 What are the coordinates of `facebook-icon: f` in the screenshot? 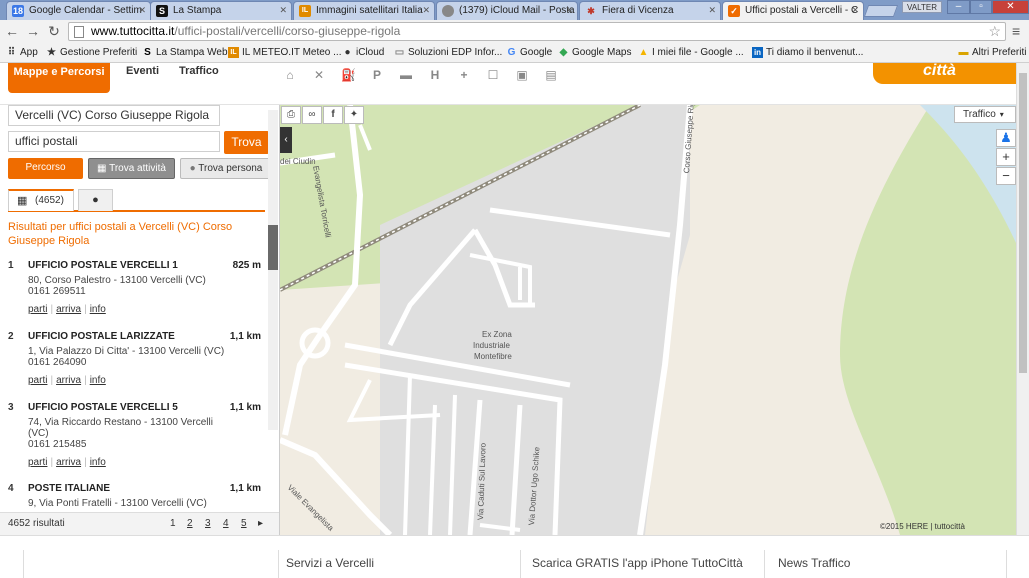 It's located at (333, 115).